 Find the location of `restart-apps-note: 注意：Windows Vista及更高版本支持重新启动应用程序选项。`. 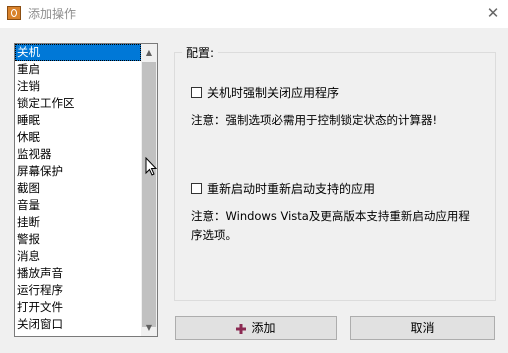

restart-apps-note: 注意：Windows Vista及更高版本支持重新启动应用程序选项。 is located at coordinates (330, 225).